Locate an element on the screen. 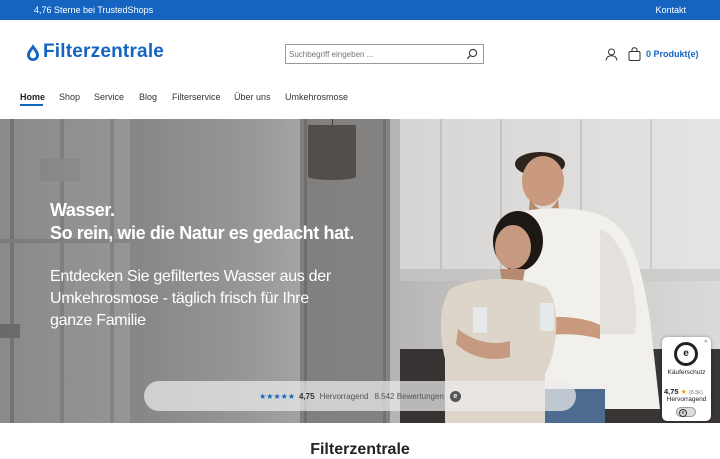 This screenshot has height=459, width=720. header: Filterzentrale 0 Produkt(e) is located at coordinates (360, 54).